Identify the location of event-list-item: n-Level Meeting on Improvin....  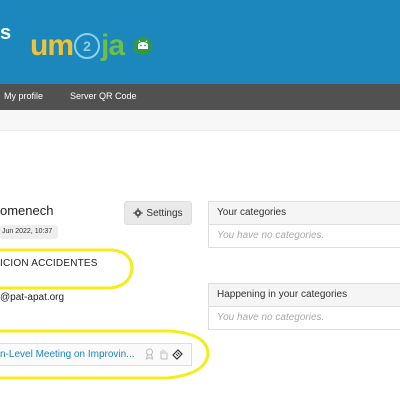
(96, 354).